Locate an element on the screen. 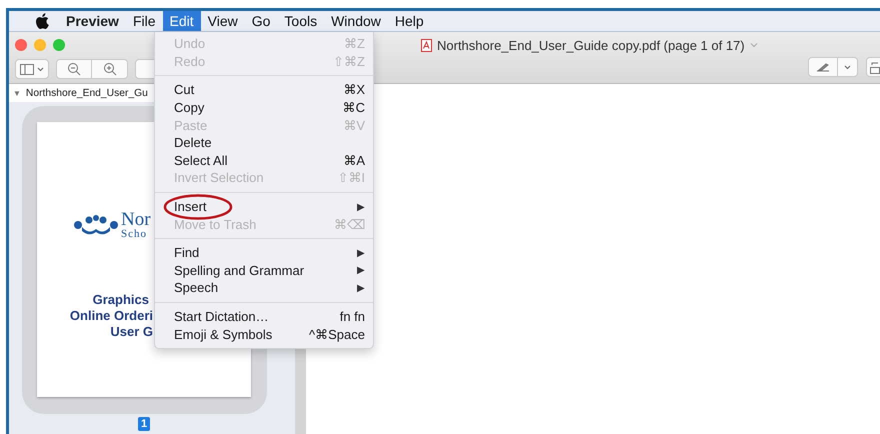  zoom-in-icon is located at coordinates (109, 69).